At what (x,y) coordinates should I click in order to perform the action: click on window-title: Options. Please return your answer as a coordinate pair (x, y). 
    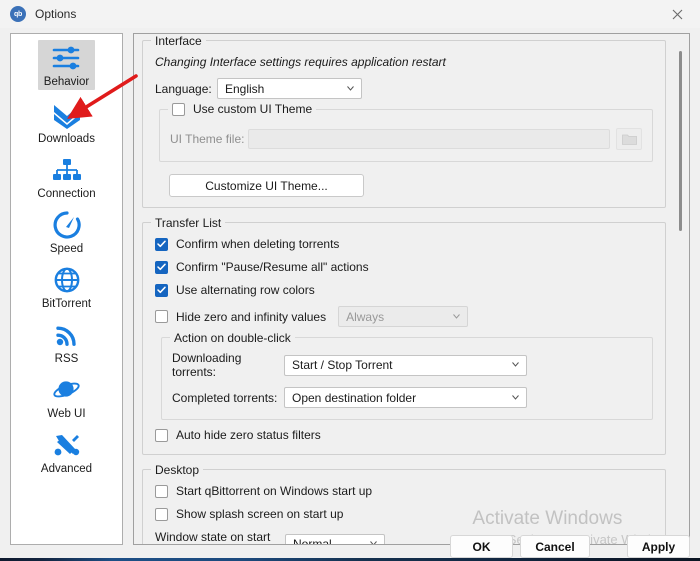
    Looking at the image, I should click on (56, 14).